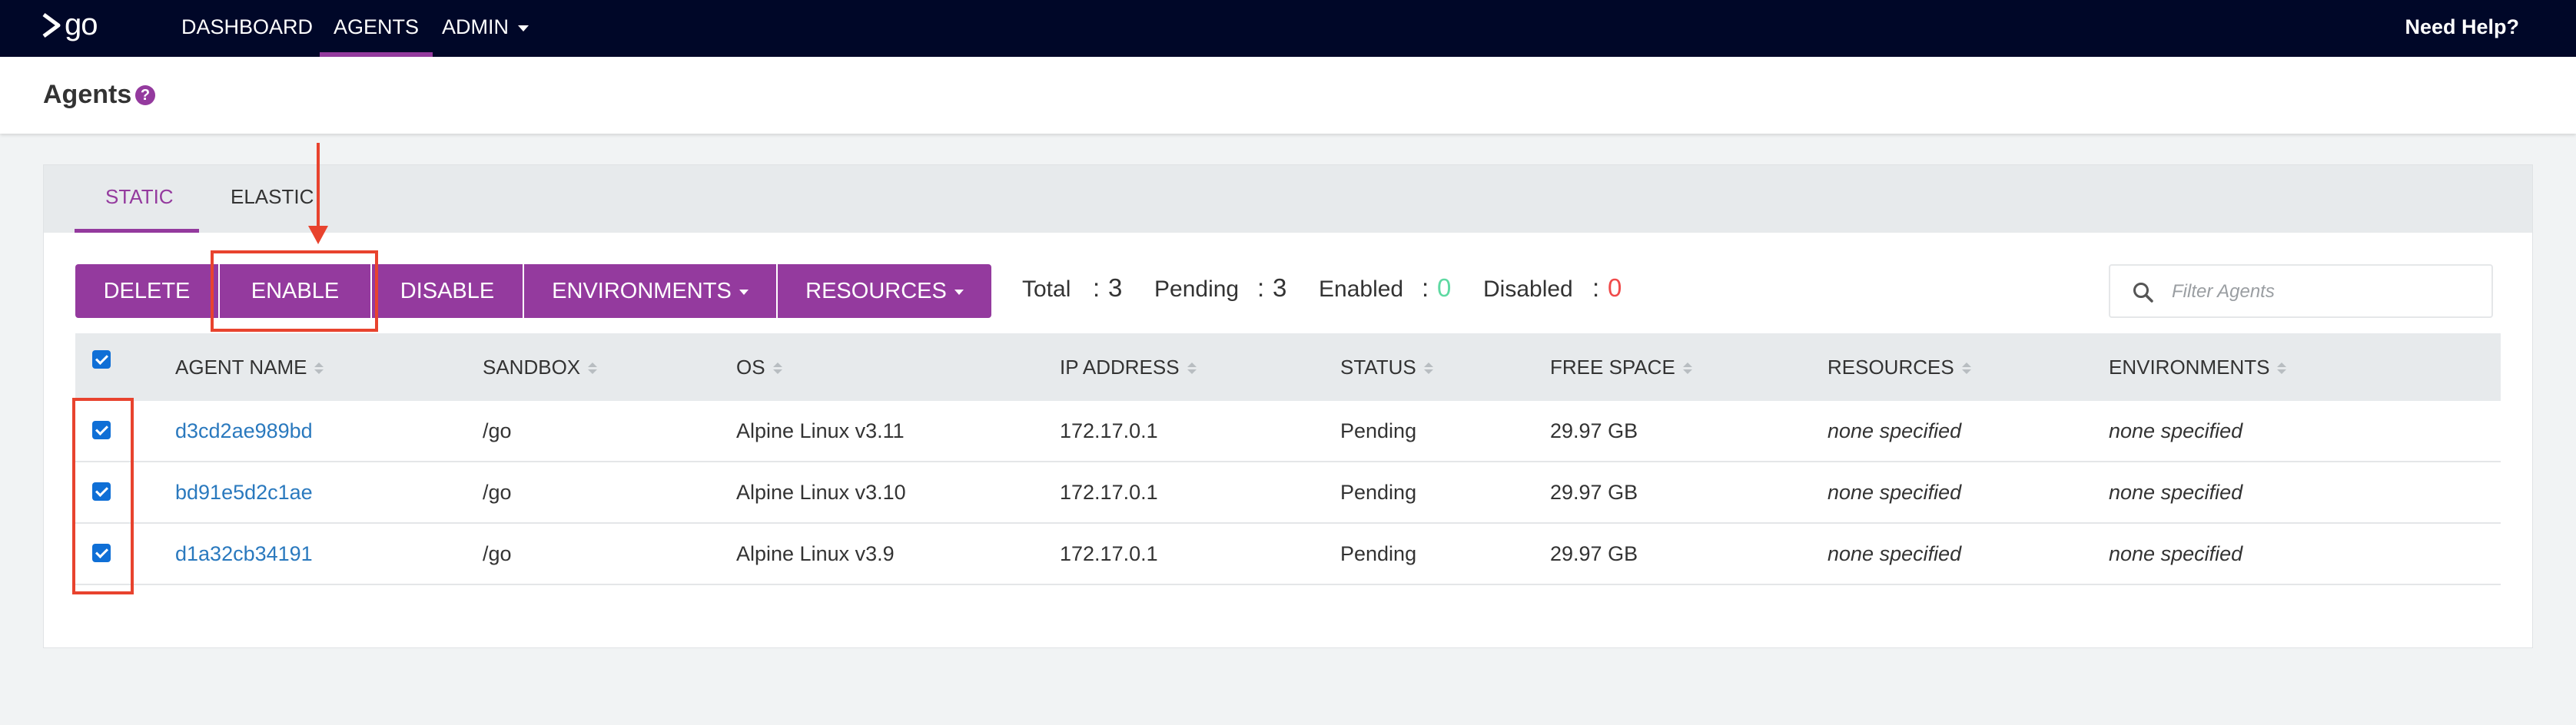  What do you see at coordinates (816, 553) in the screenshot?
I see `os-cell: Alpine Linux v3.9` at bounding box center [816, 553].